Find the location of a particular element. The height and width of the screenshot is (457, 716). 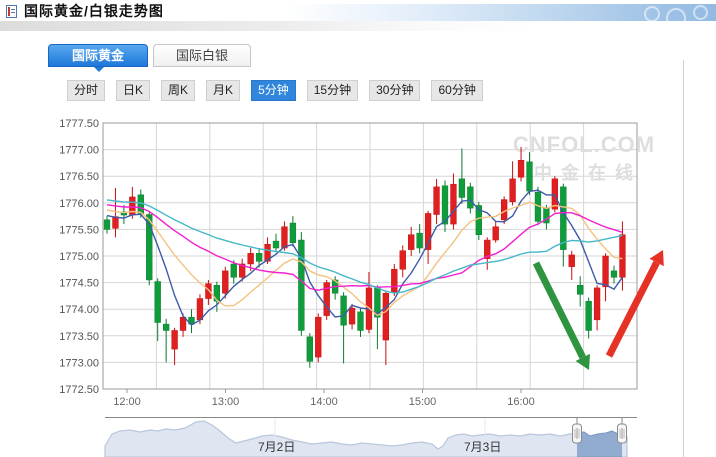

x-axis-label: 15:00 is located at coordinates (423, 402).